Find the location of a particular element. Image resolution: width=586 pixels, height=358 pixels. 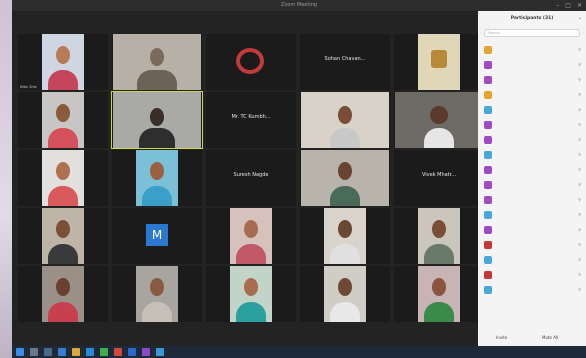

file-explorer-icon is located at coordinates (76, 352).